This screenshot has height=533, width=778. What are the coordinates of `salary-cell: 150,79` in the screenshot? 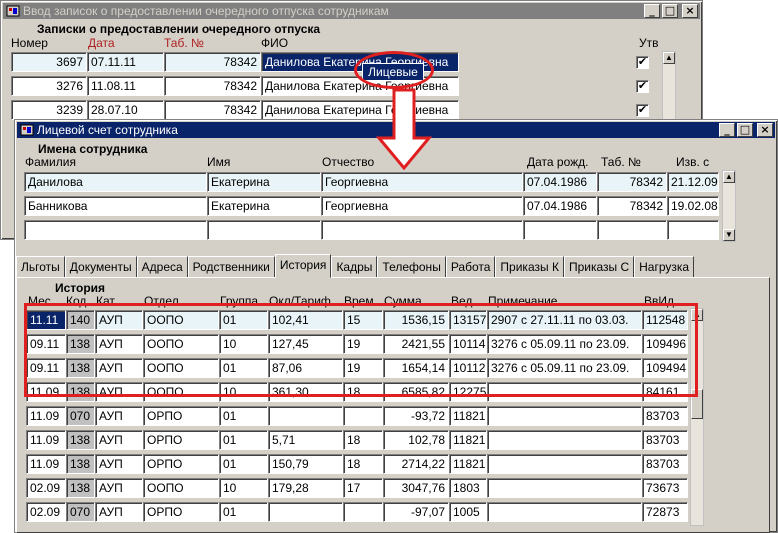 It's located at (305, 464).